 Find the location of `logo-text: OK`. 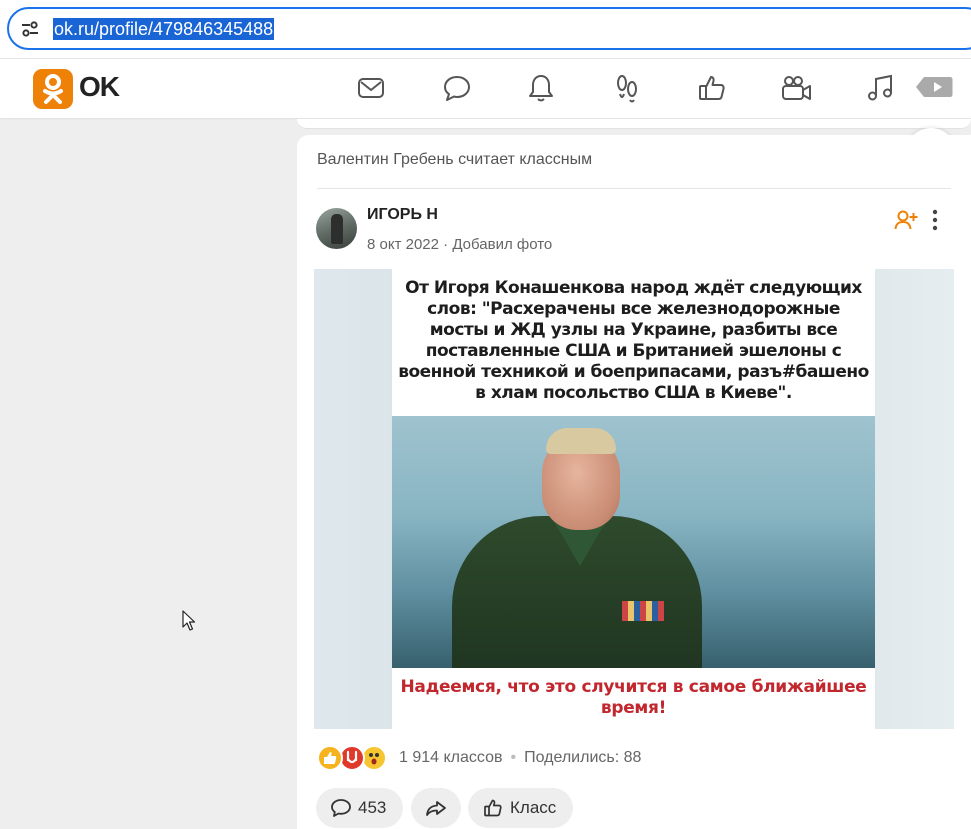

logo-text: OK is located at coordinates (99, 87).